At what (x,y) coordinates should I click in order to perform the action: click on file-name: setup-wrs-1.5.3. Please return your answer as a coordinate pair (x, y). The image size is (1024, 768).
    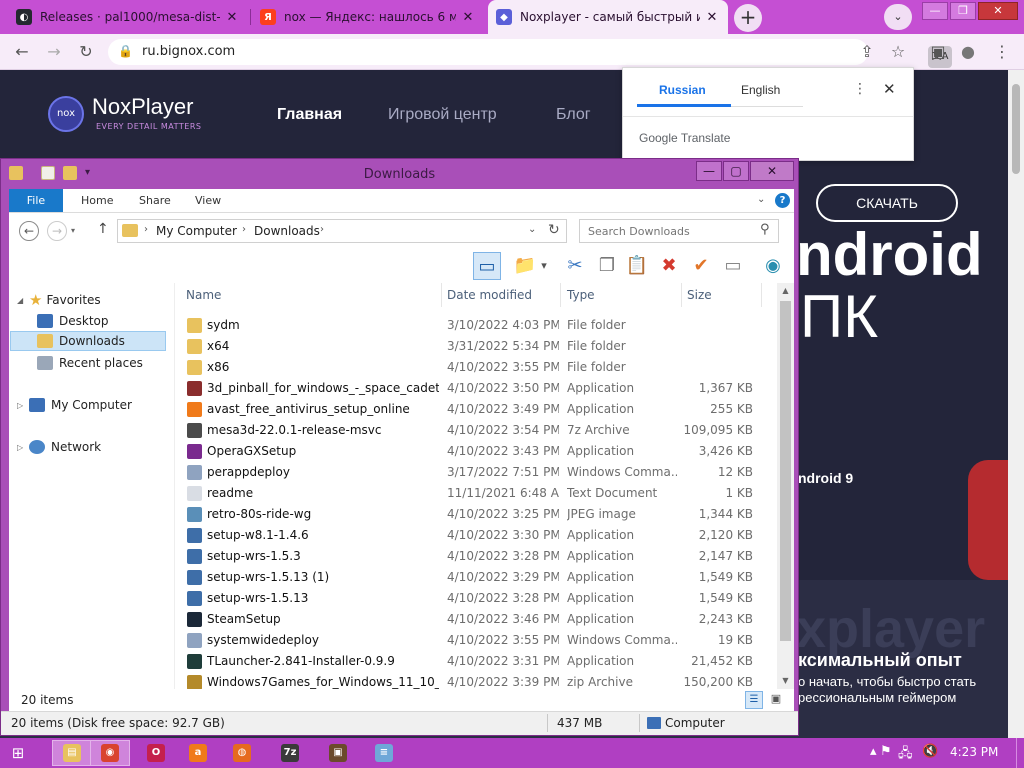
    Looking at the image, I should click on (323, 556).